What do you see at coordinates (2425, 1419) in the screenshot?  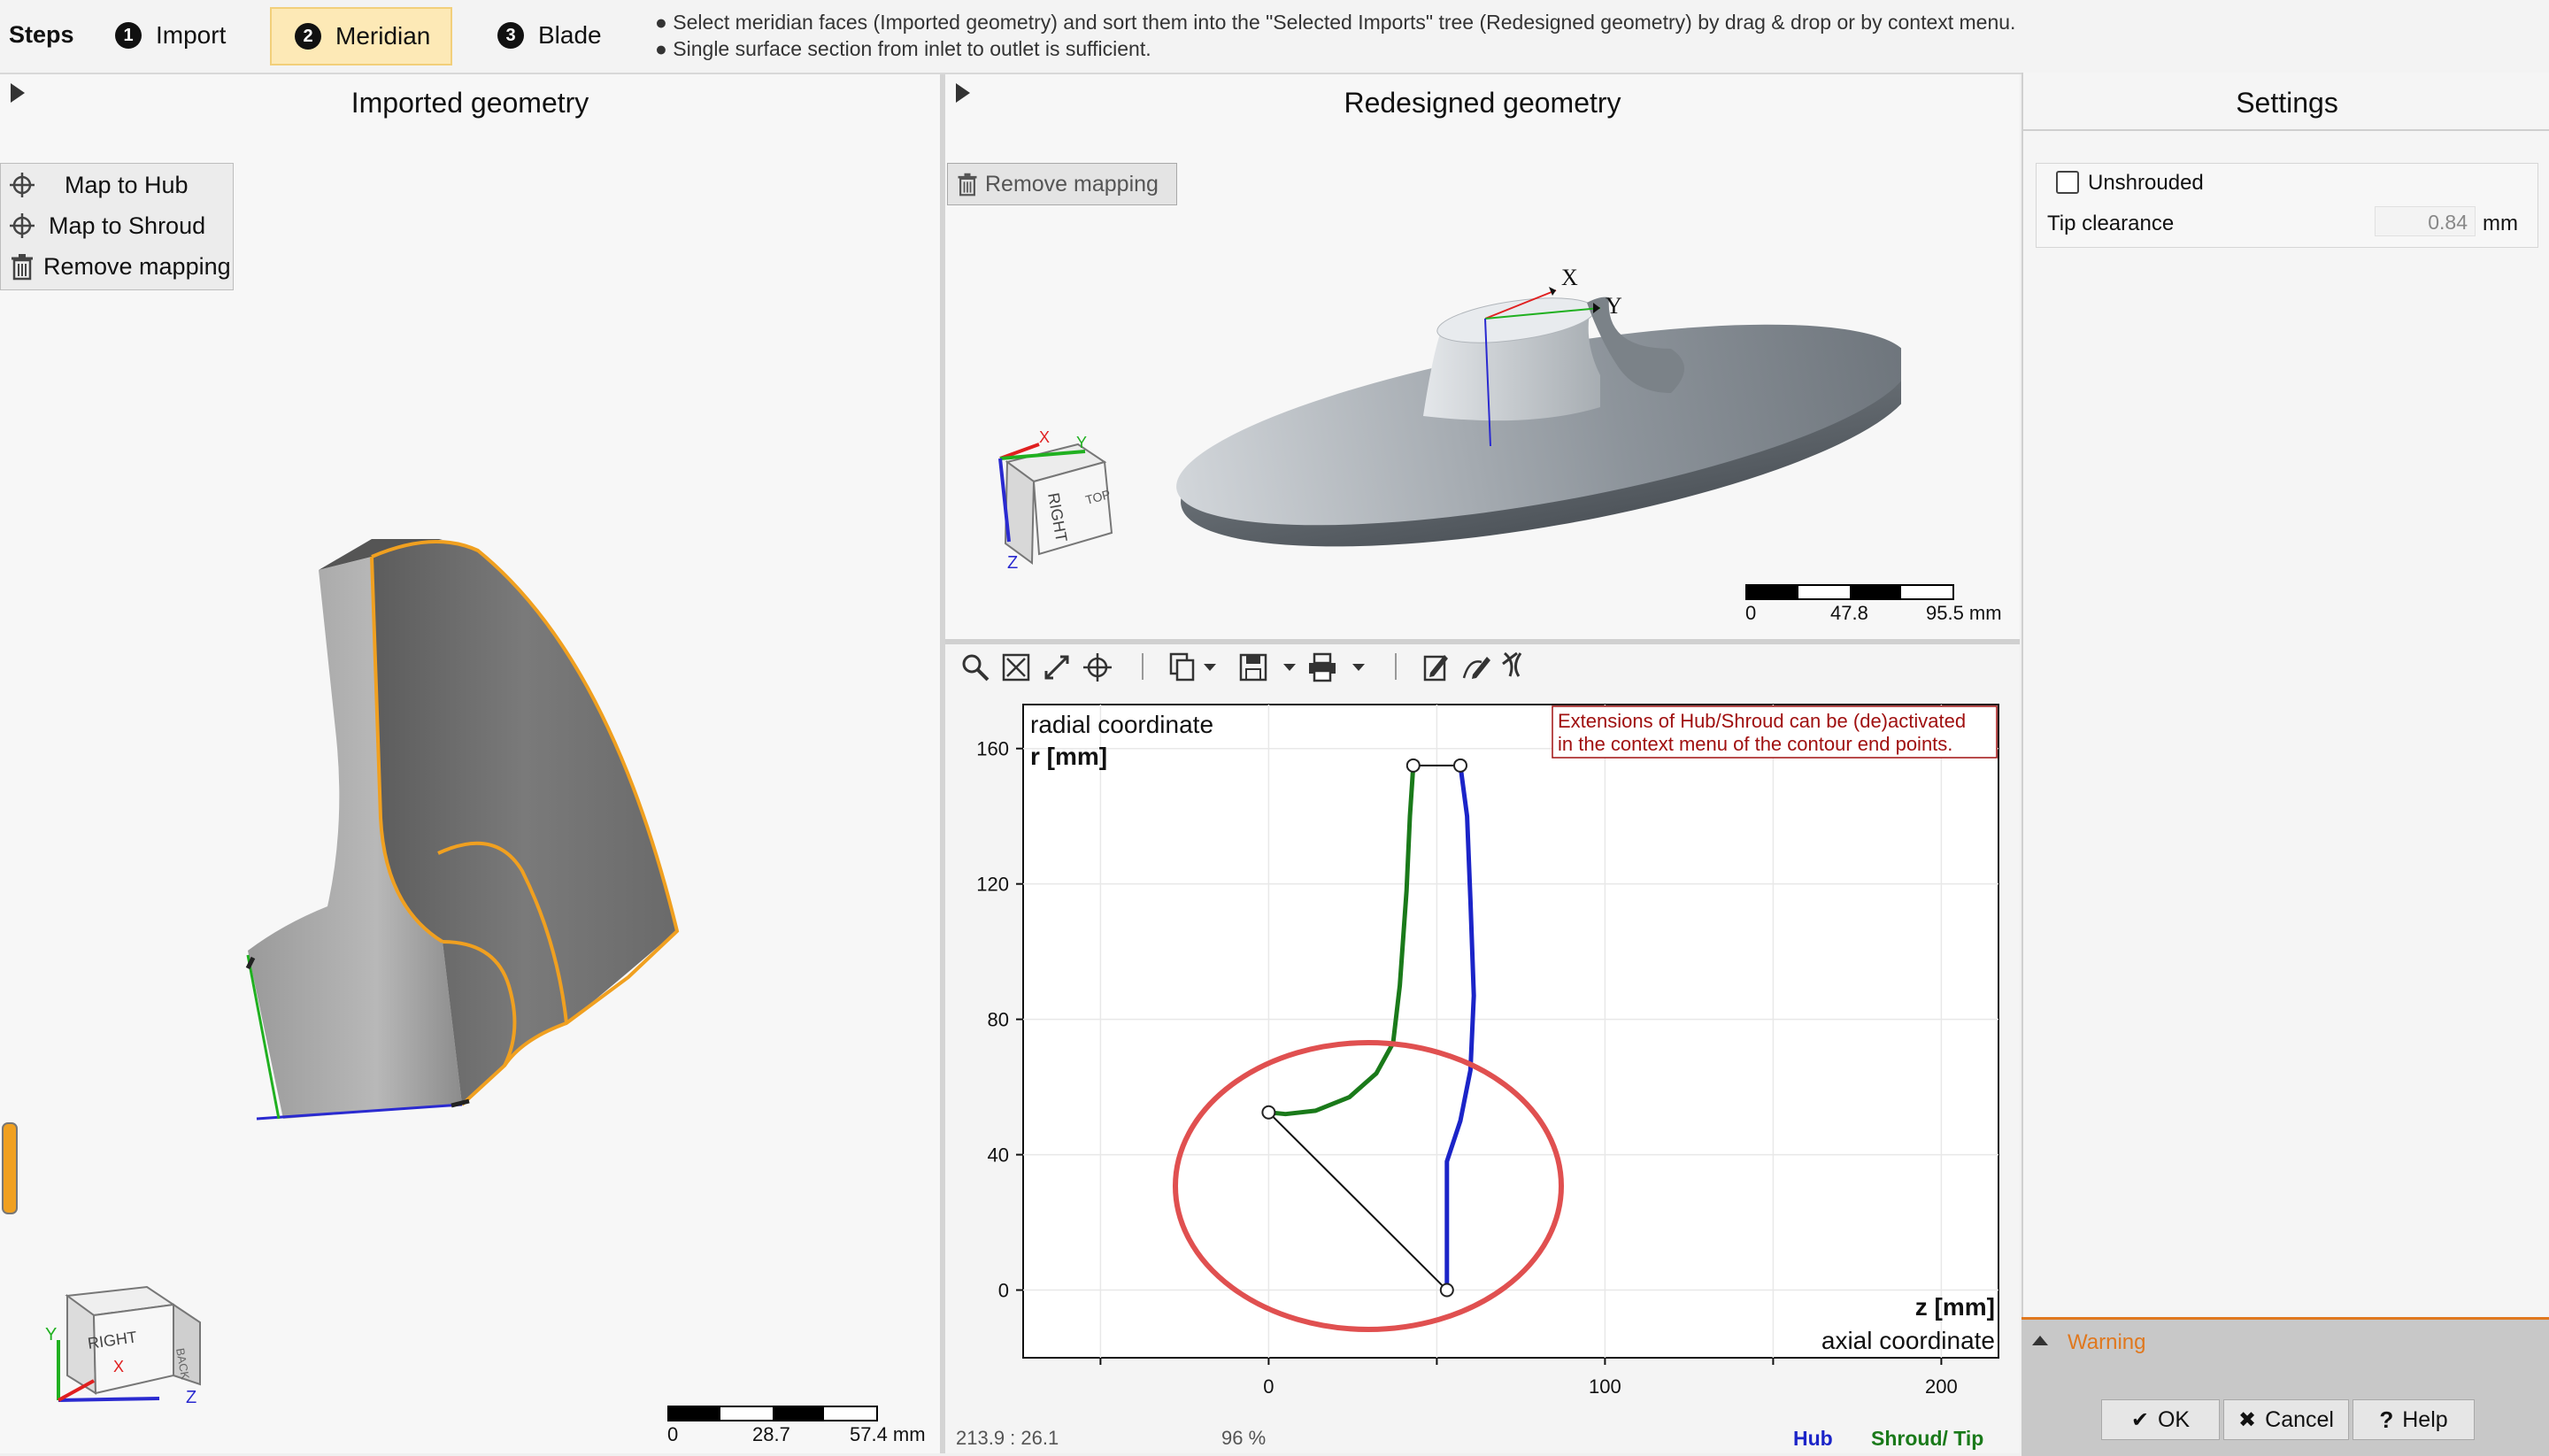 I see `button-label: Help` at bounding box center [2425, 1419].